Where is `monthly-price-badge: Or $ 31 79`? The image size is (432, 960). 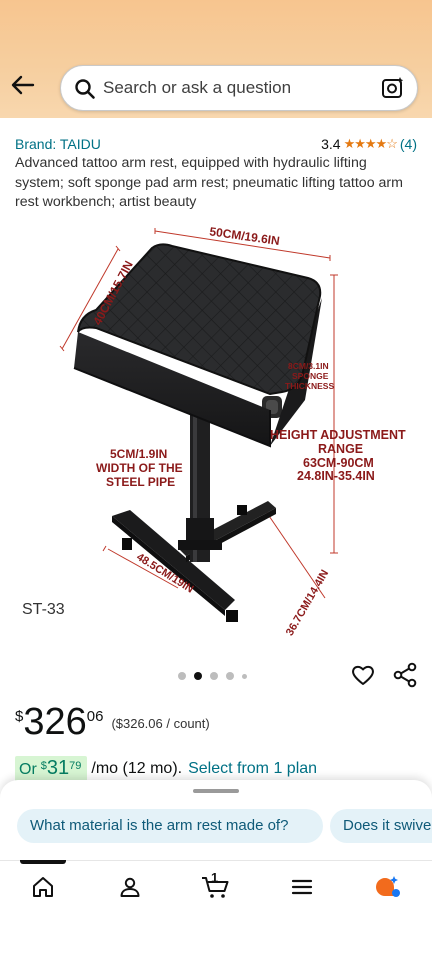
monthly-price-badge: Or $ 31 79 is located at coordinates (51, 769).